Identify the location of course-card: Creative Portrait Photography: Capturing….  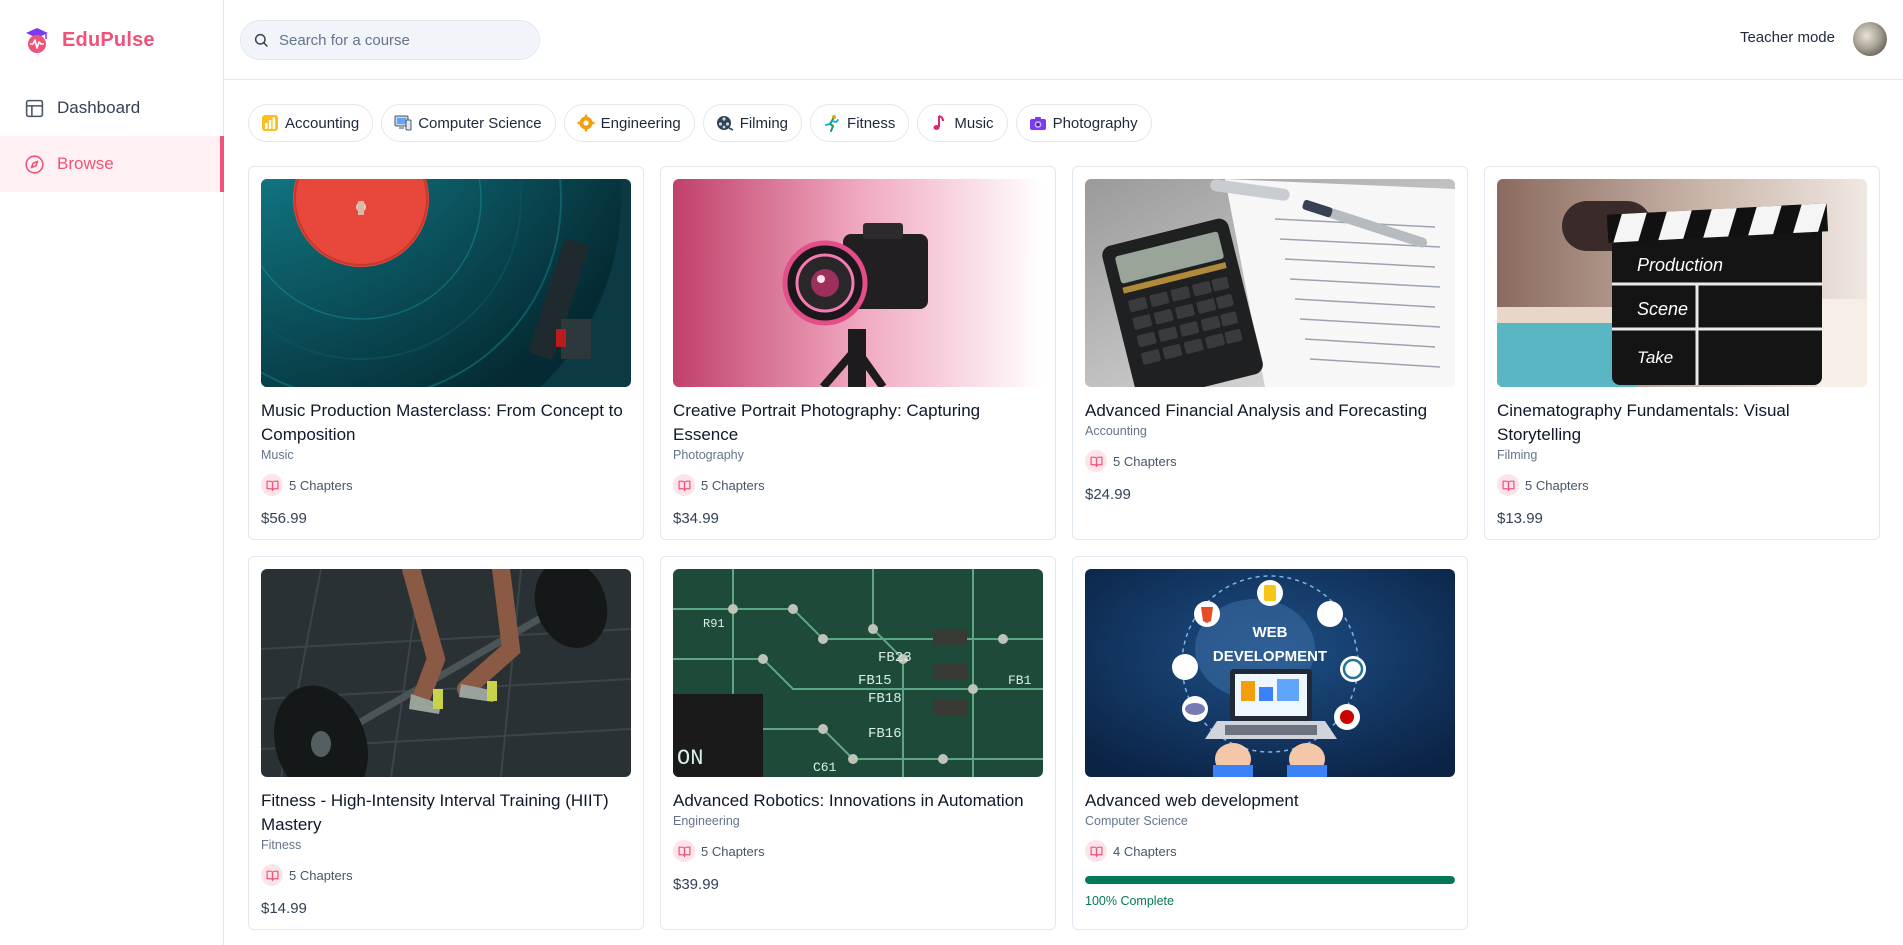
(858, 353).